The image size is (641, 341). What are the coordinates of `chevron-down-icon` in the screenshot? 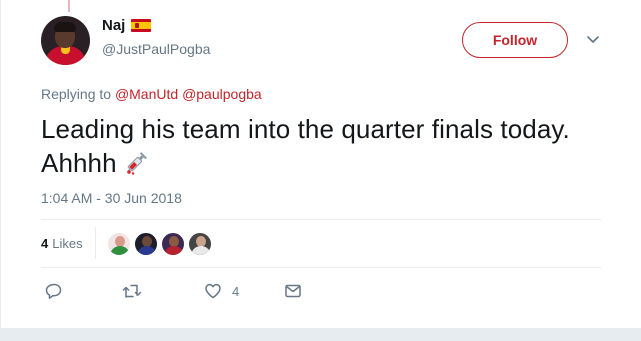 It's located at (593, 40).